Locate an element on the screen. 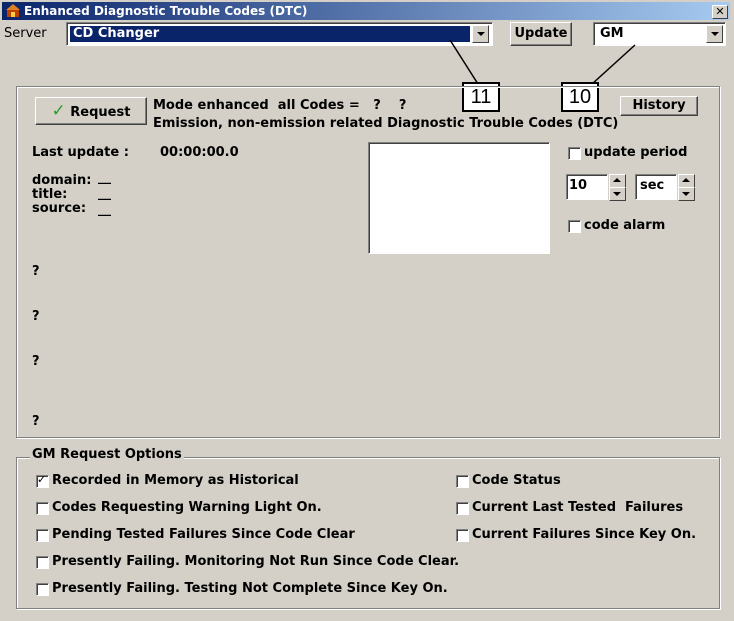 This screenshot has width=734, height=621. recorded-historical-label: Recorded in Memory as Historical is located at coordinates (175, 480).